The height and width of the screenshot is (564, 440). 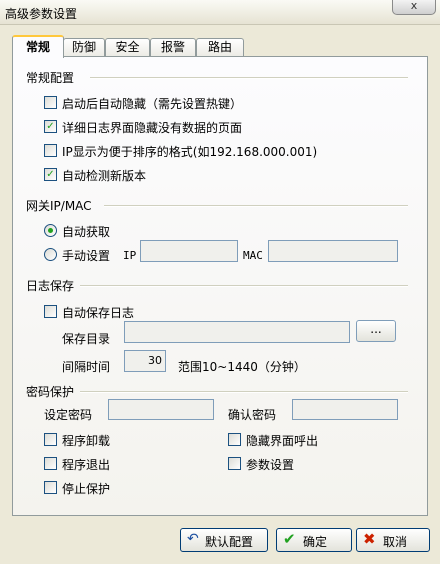 I want to click on tab-defense: 防御, so click(x=84, y=47).